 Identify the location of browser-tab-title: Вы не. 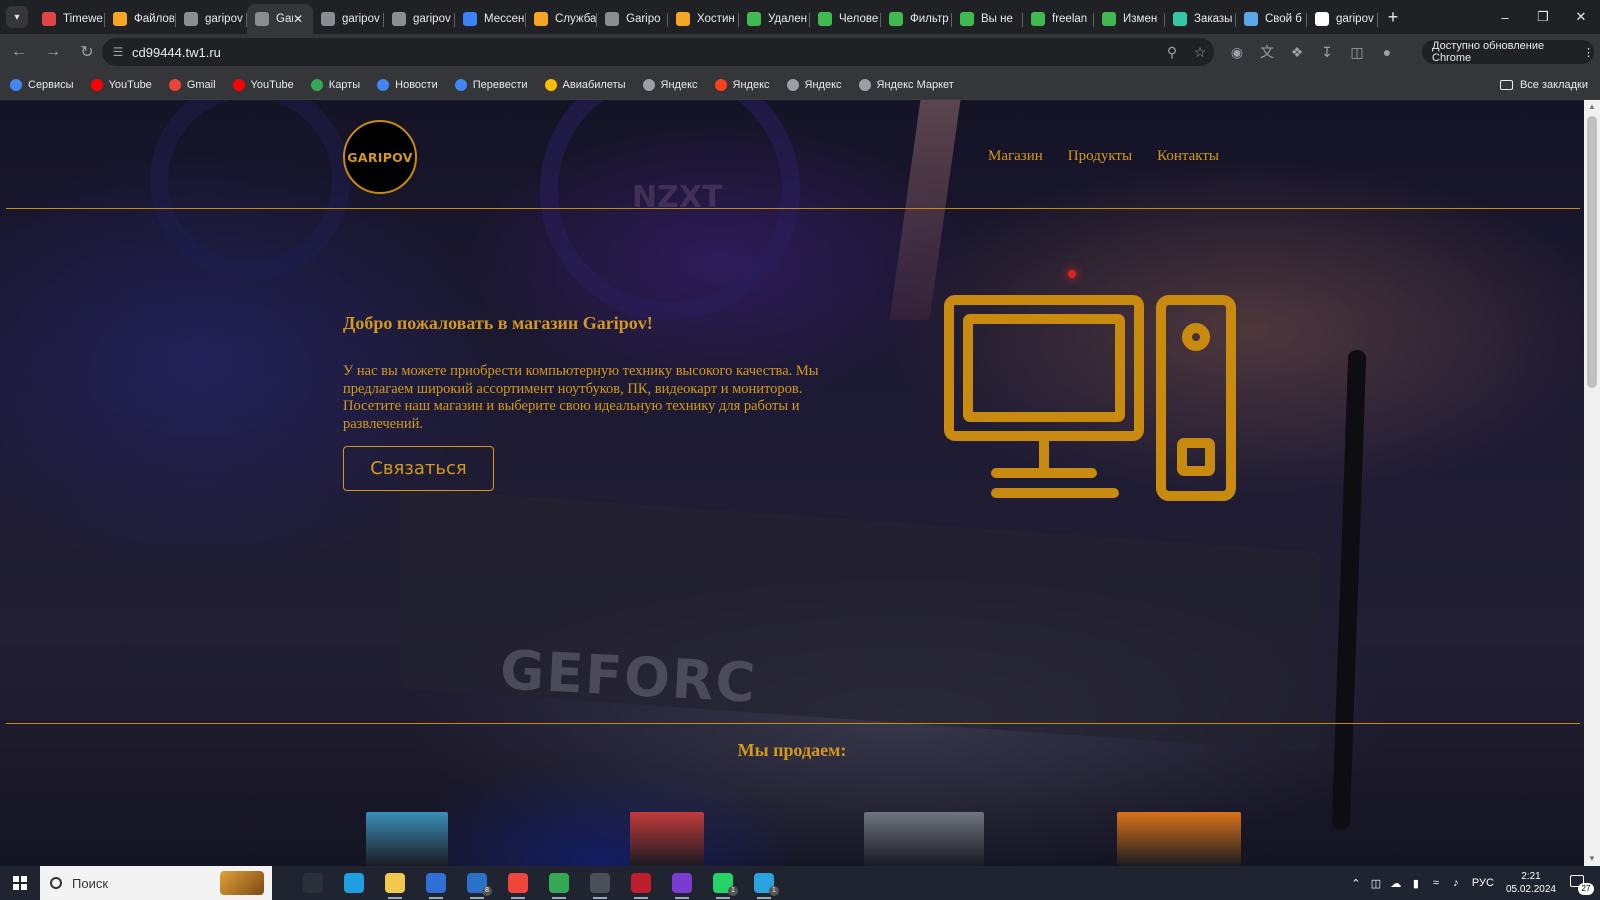
(997, 19).